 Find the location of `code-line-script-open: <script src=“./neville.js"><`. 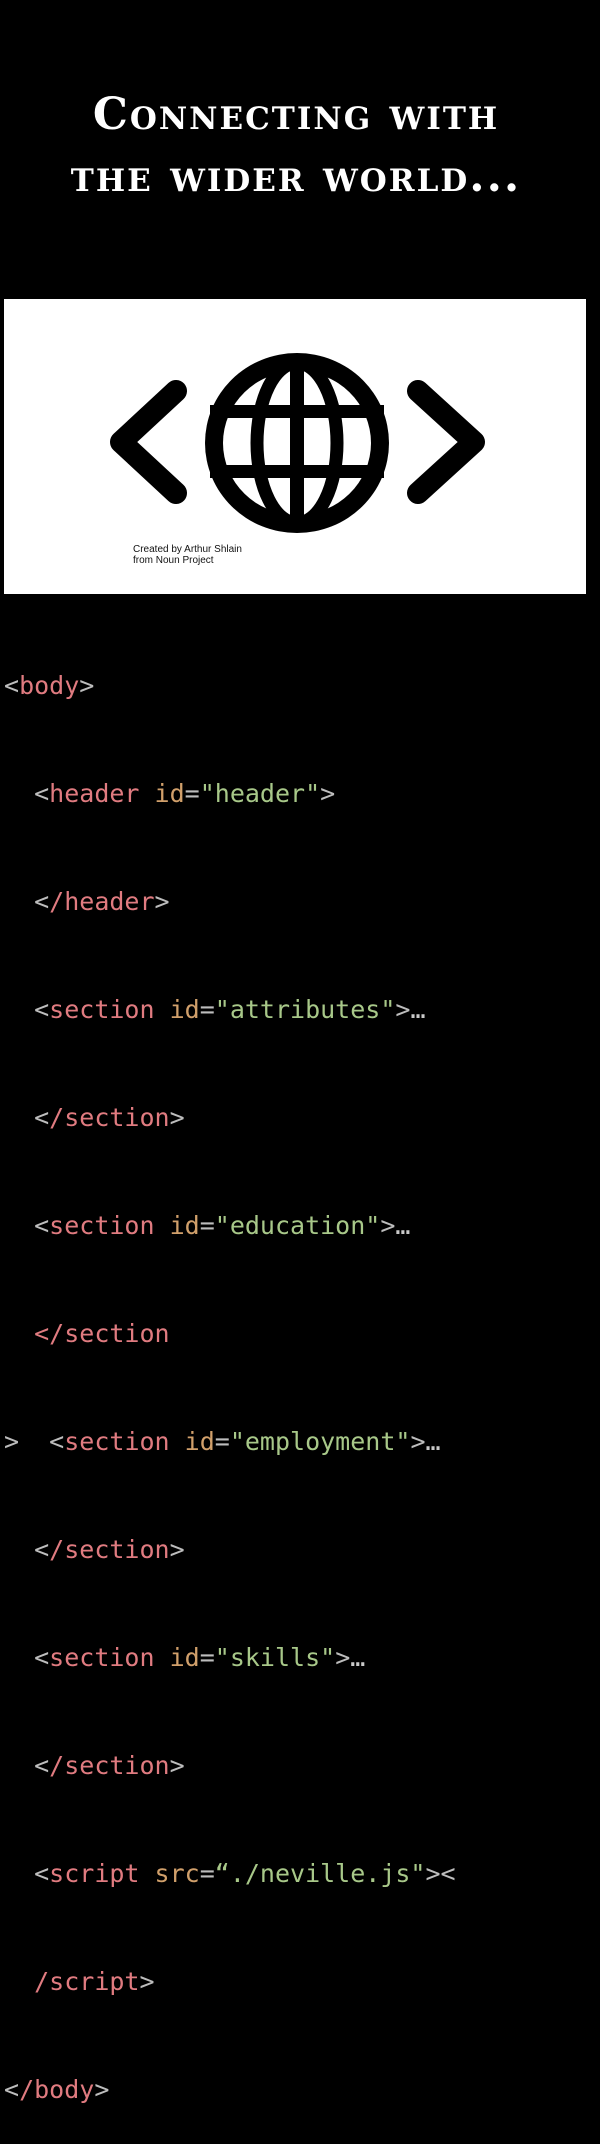

code-line-script-open: <script src=“./neville.js">< is located at coordinates (299, 1874).